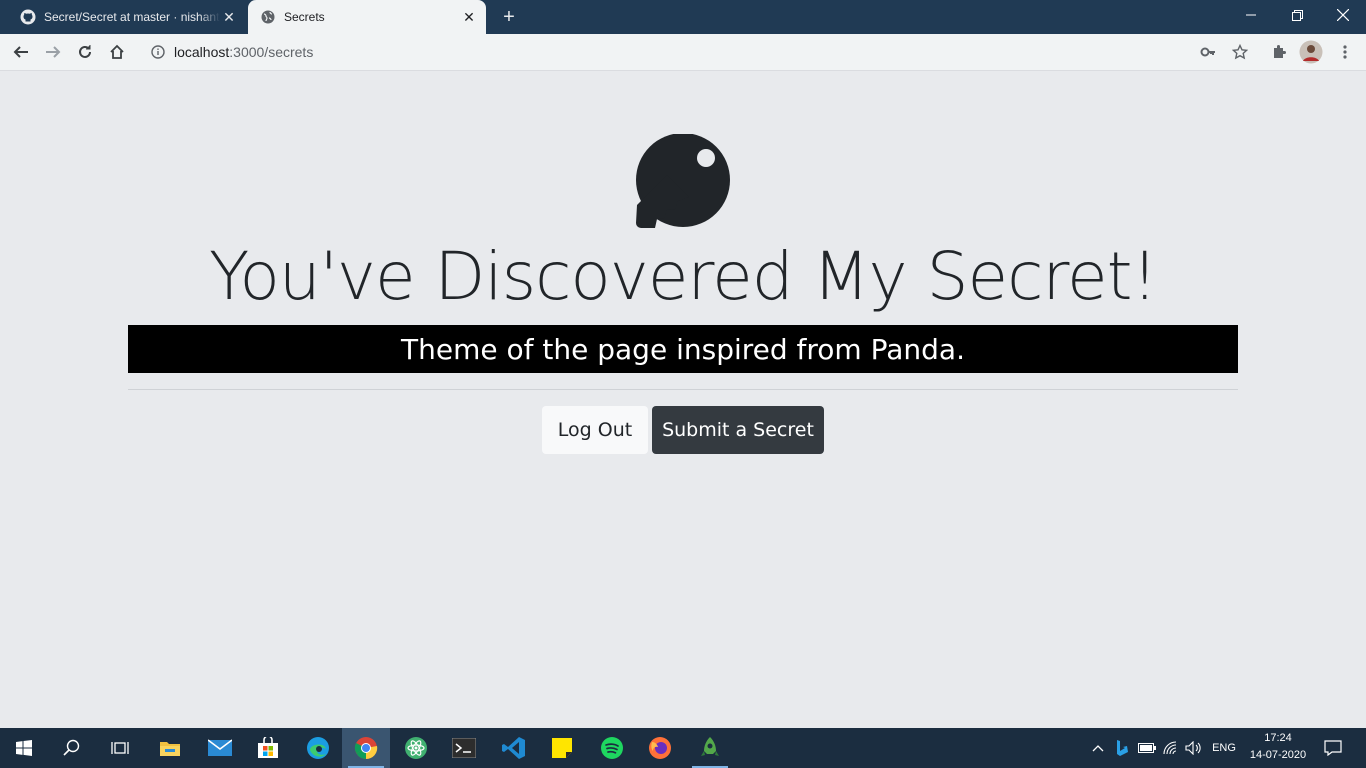  Describe the element at coordinates (1171, 748) in the screenshot. I see `wifi-icon` at that location.